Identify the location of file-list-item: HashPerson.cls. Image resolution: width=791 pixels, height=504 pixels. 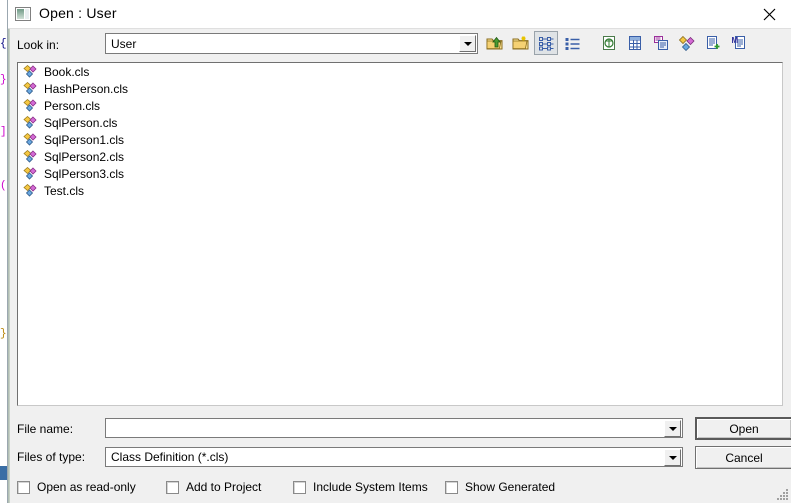
(400, 88).